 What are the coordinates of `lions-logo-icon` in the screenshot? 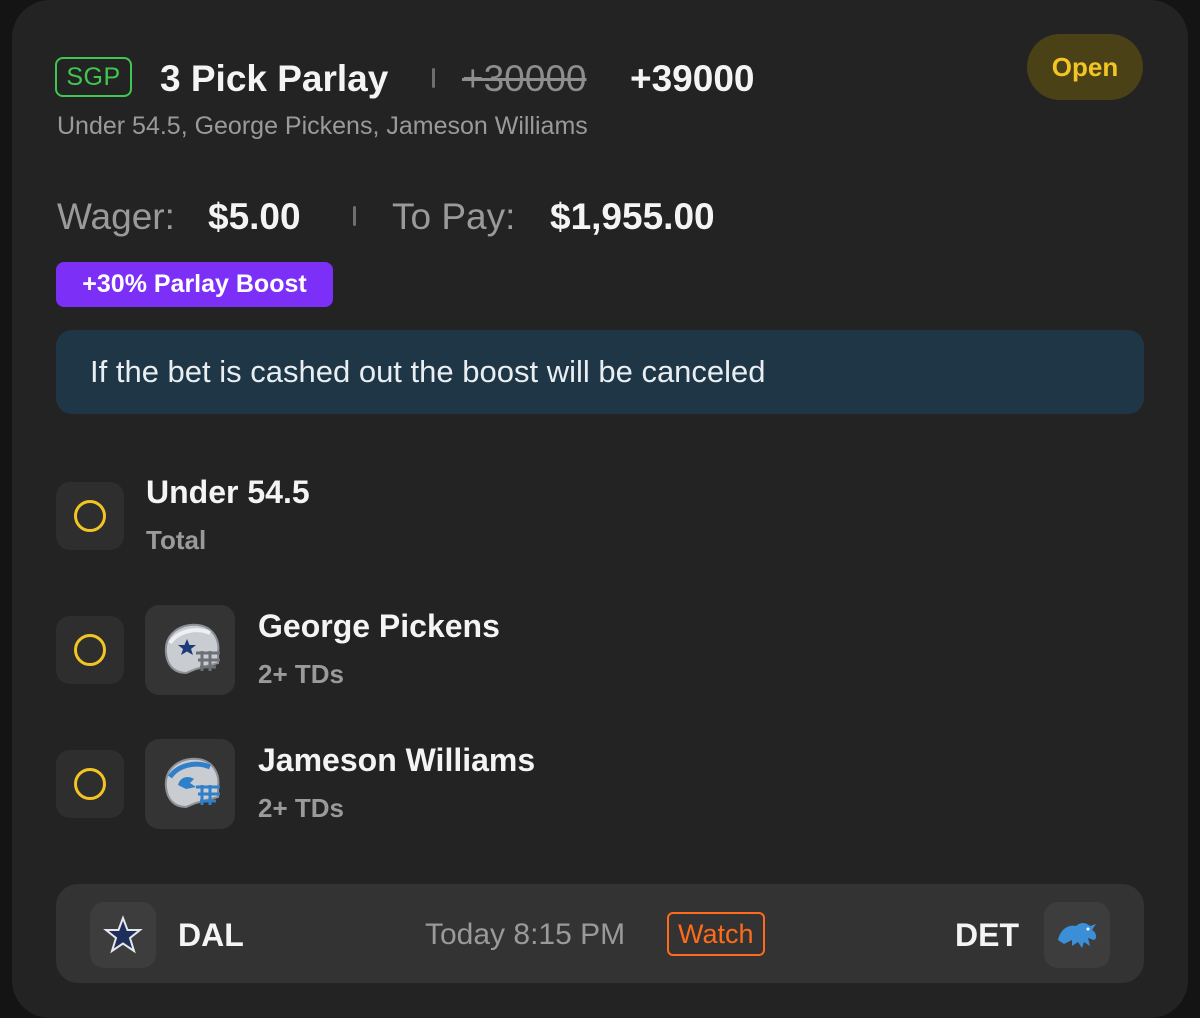 It's located at (1077, 935).